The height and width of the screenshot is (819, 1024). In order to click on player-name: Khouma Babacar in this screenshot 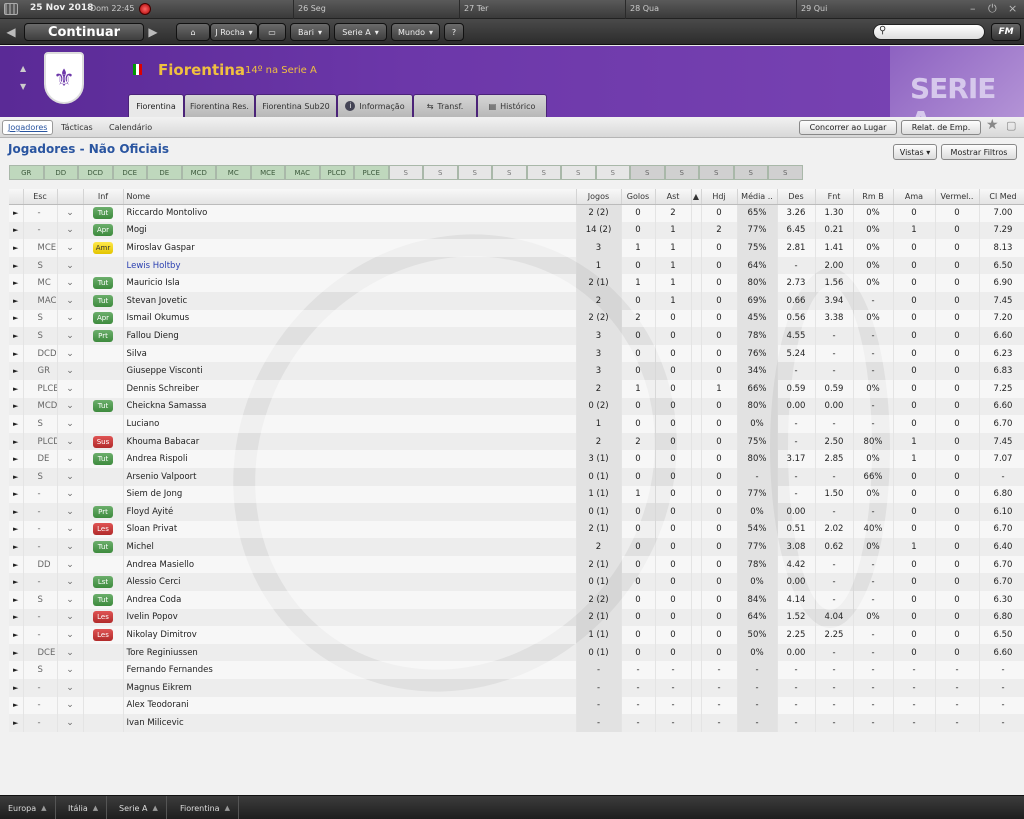, I will do `click(350, 441)`.